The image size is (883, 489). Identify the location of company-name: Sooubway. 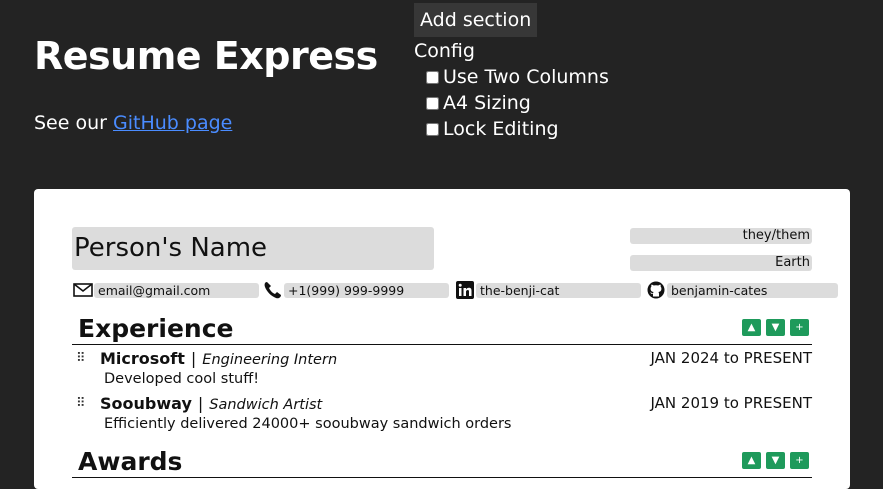
(146, 403).